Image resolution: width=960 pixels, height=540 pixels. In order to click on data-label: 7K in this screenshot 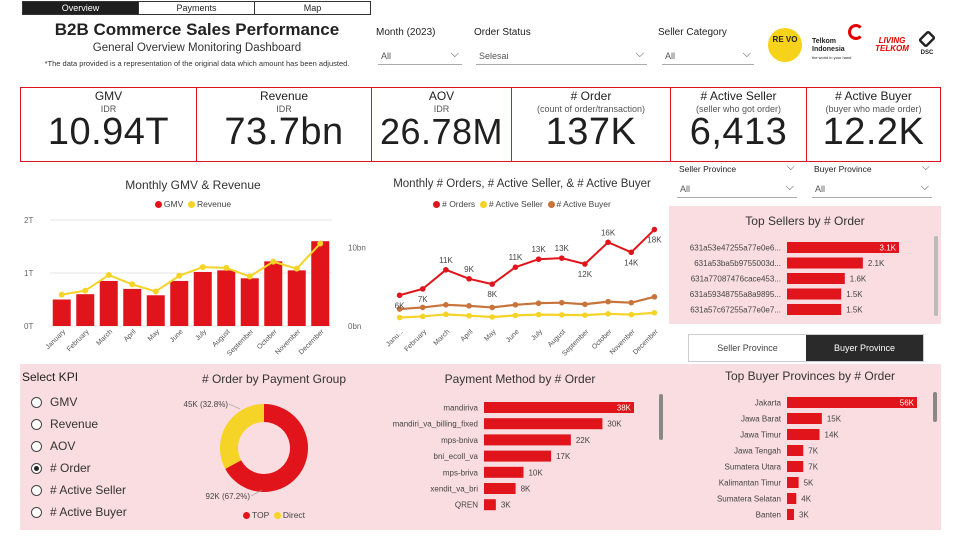, I will do `click(813, 467)`.